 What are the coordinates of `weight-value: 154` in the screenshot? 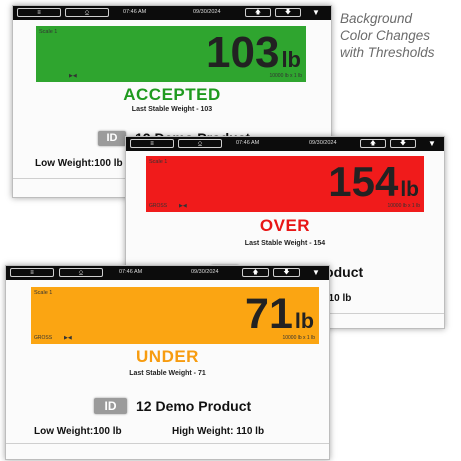 It's located at (363, 181).